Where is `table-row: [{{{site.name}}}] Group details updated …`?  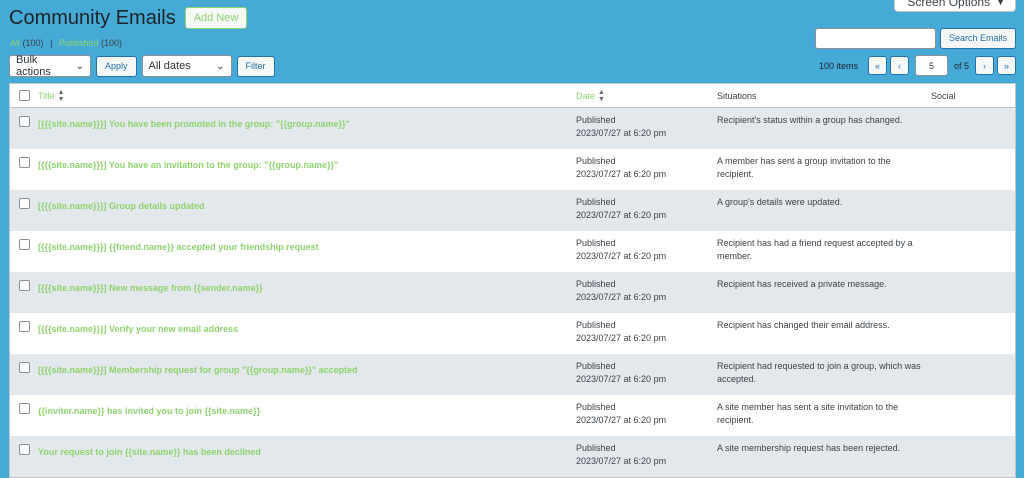
table-row: [{{{site.name}}}] Group details updated … is located at coordinates (512, 210).